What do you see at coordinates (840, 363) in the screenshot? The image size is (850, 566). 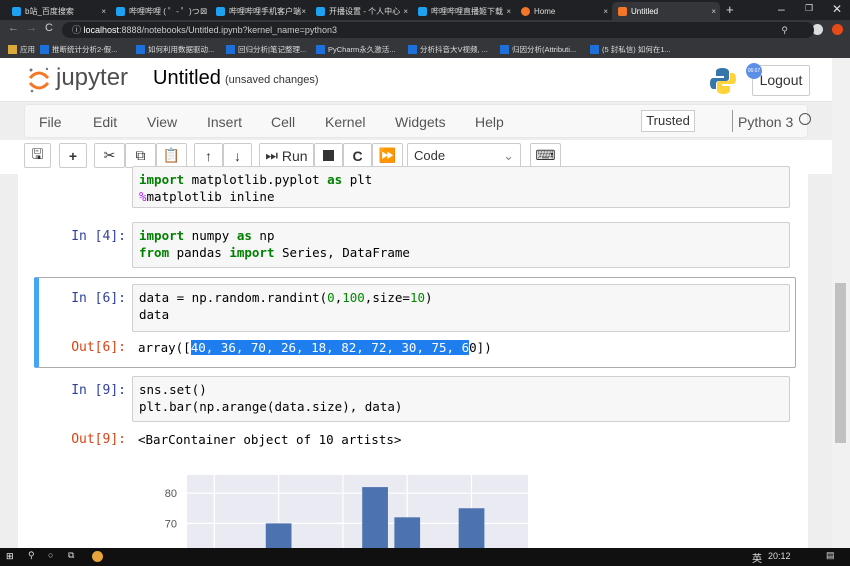 I see `scrollbar-thumb` at bounding box center [840, 363].